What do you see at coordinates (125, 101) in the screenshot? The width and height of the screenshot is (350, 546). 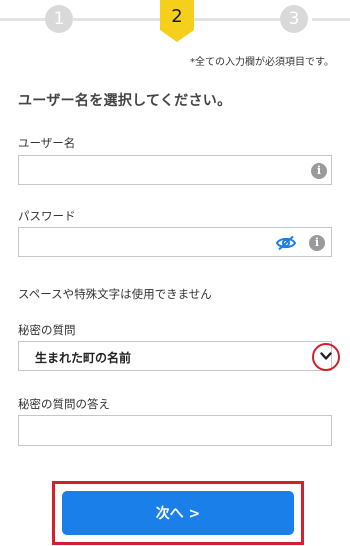 I see `page-title: ユーザー名を選択してください。` at bounding box center [125, 101].